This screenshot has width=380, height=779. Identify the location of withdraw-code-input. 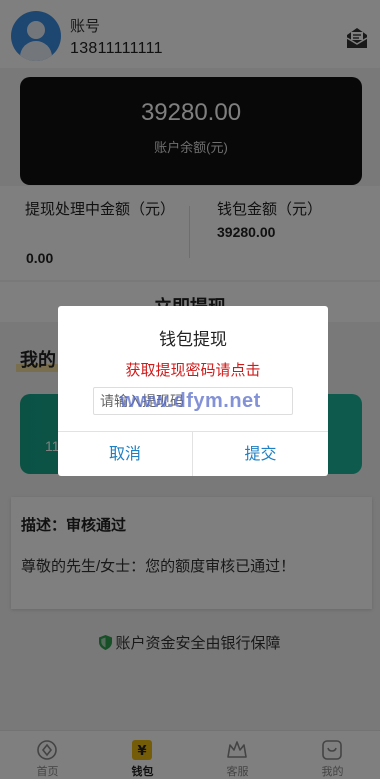
(193, 401).